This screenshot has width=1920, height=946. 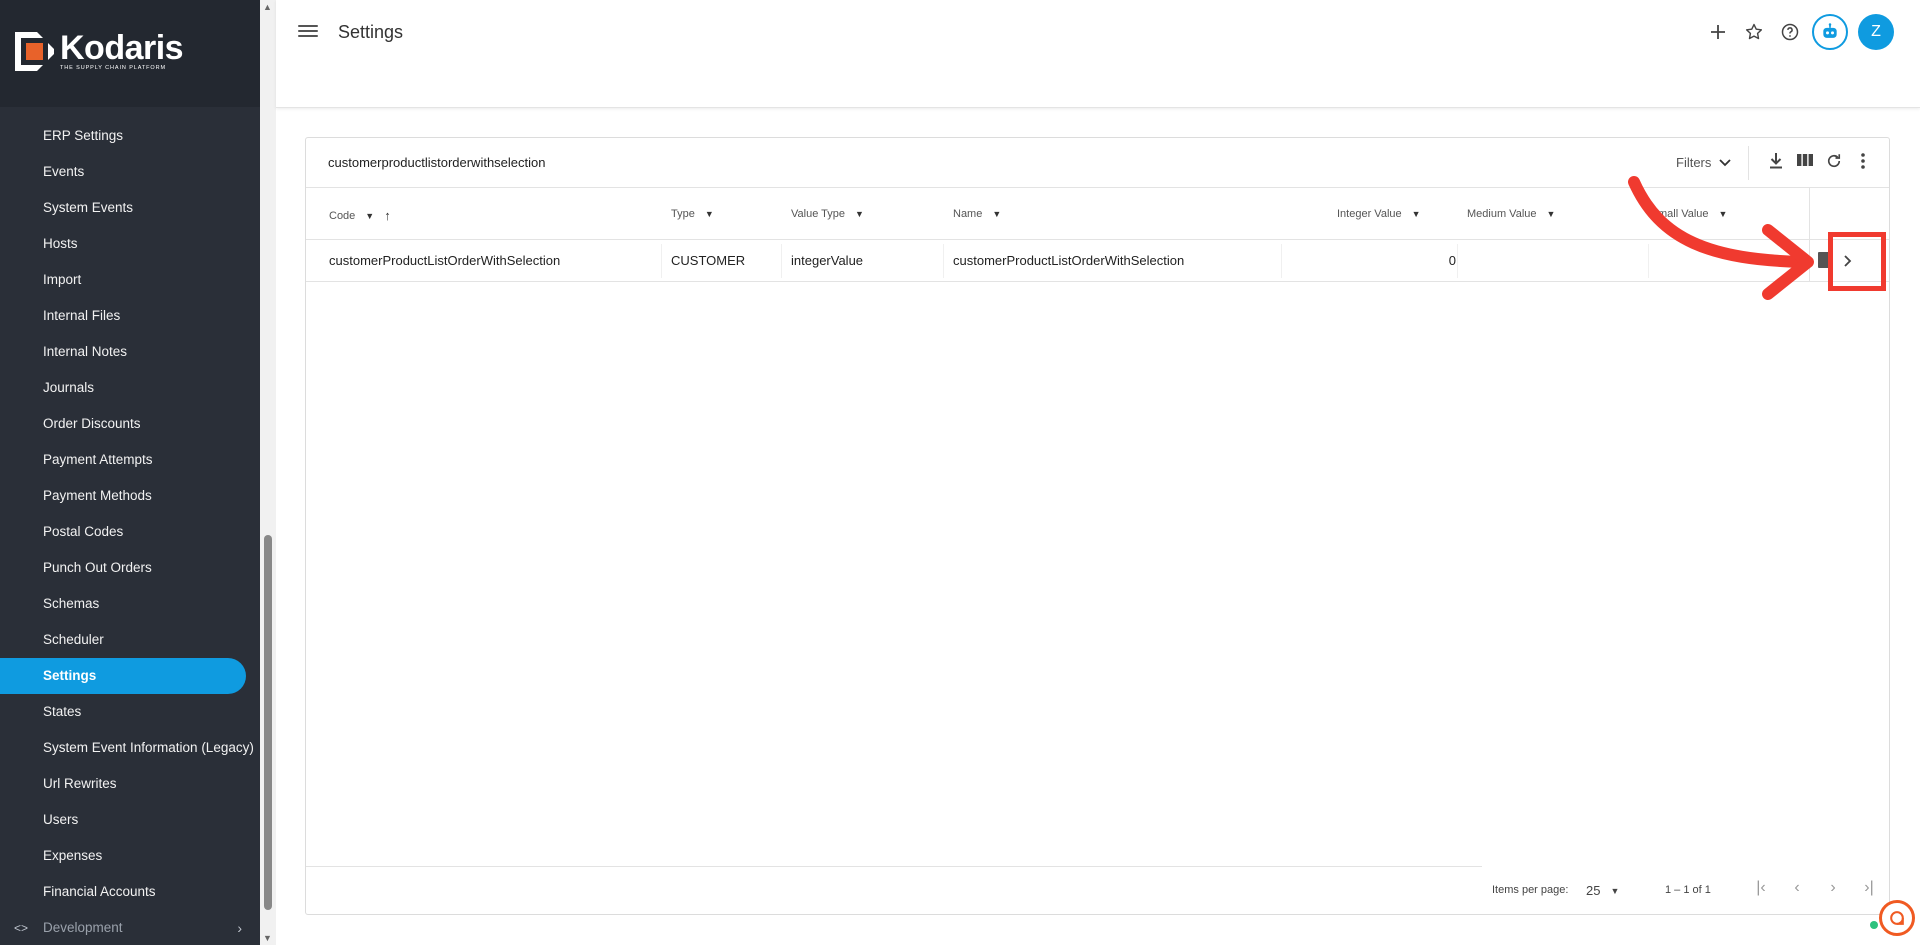 What do you see at coordinates (21, 928) in the screenshot?
I see `code-icon: <>` at bounding box center [21, 928].